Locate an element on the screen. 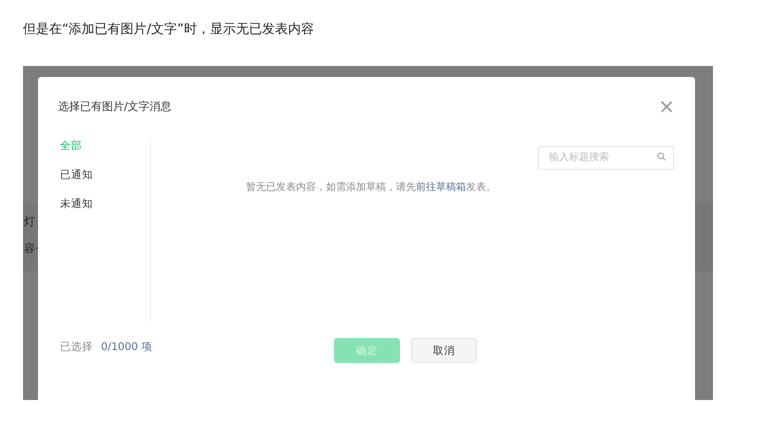 This screenshot has height=429, width=761. background-text: 容· is located at coordinates (32, 248).